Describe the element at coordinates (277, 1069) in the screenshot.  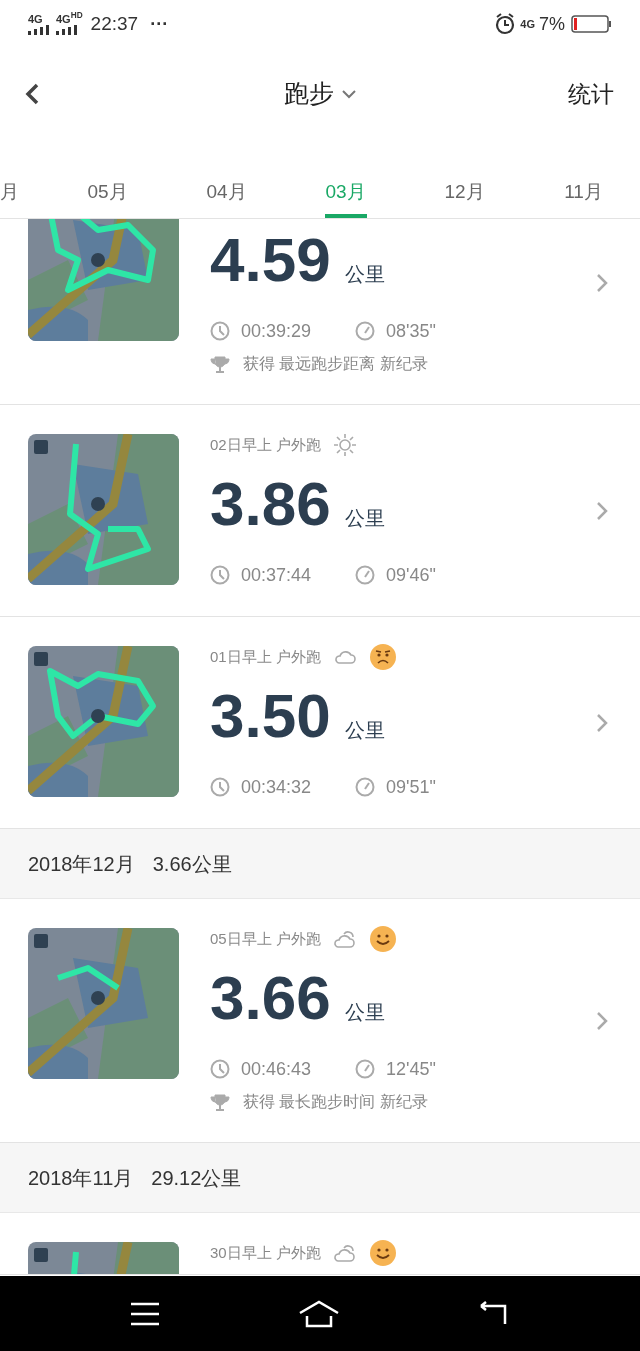
I see `duration-value: 00:46:43` at that location.